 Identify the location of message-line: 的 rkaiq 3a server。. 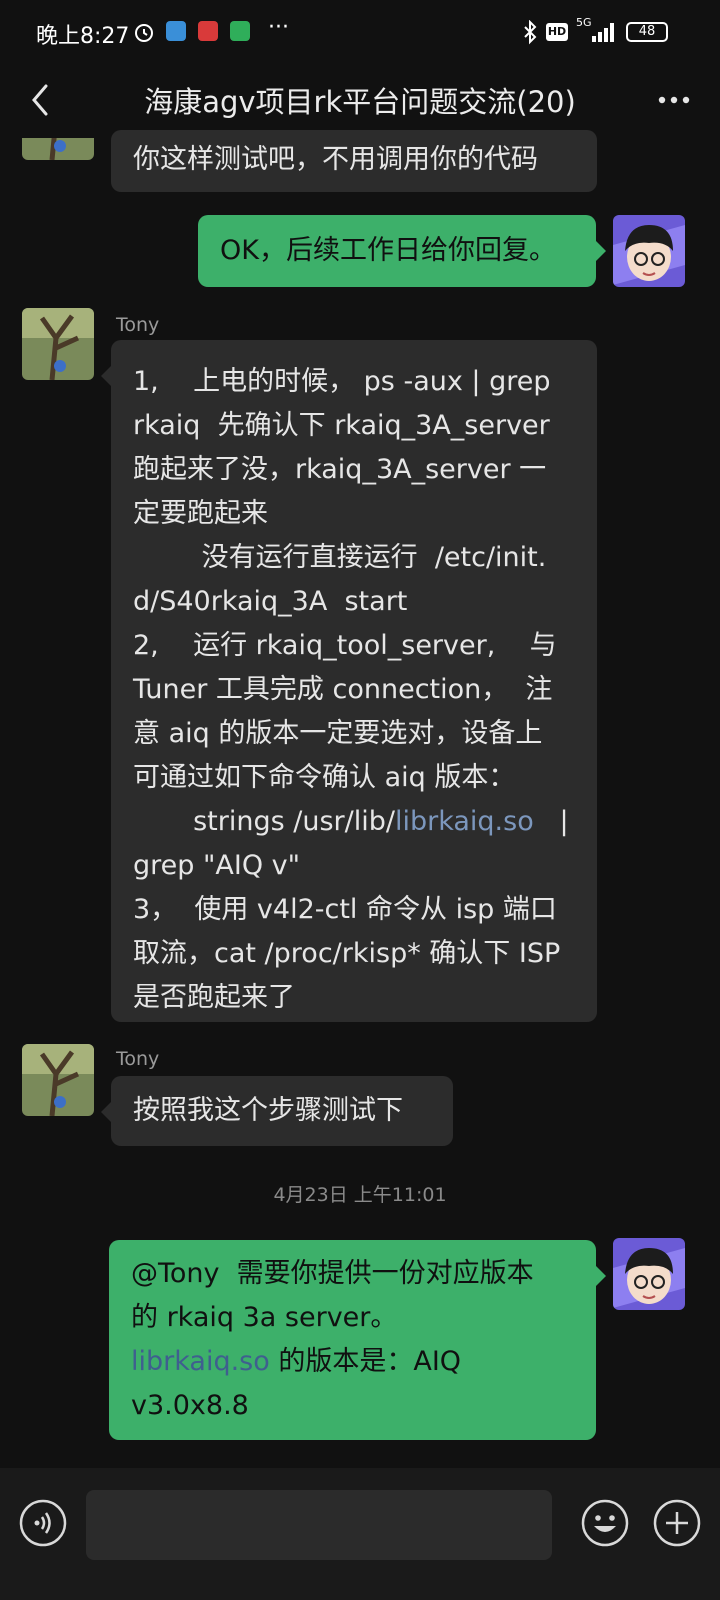
(264, 1317).